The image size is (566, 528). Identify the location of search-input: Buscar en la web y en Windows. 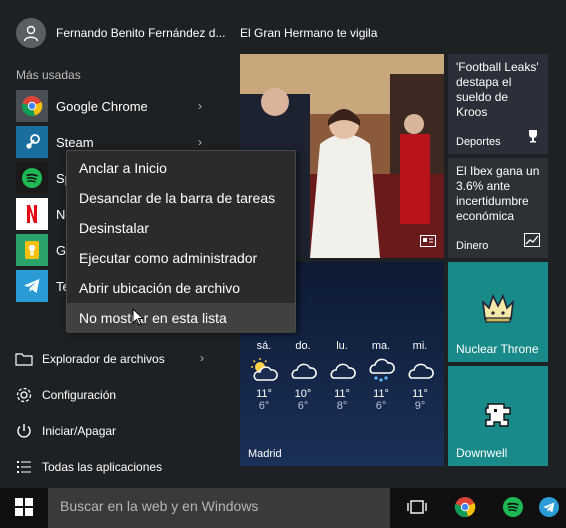
(159, 506).